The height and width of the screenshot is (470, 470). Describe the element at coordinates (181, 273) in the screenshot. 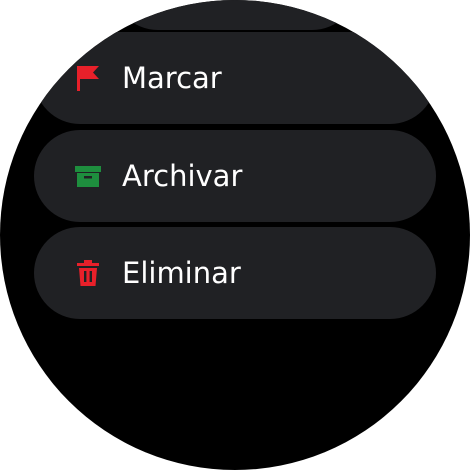

I see `delete-label: Eliminar` at that location.